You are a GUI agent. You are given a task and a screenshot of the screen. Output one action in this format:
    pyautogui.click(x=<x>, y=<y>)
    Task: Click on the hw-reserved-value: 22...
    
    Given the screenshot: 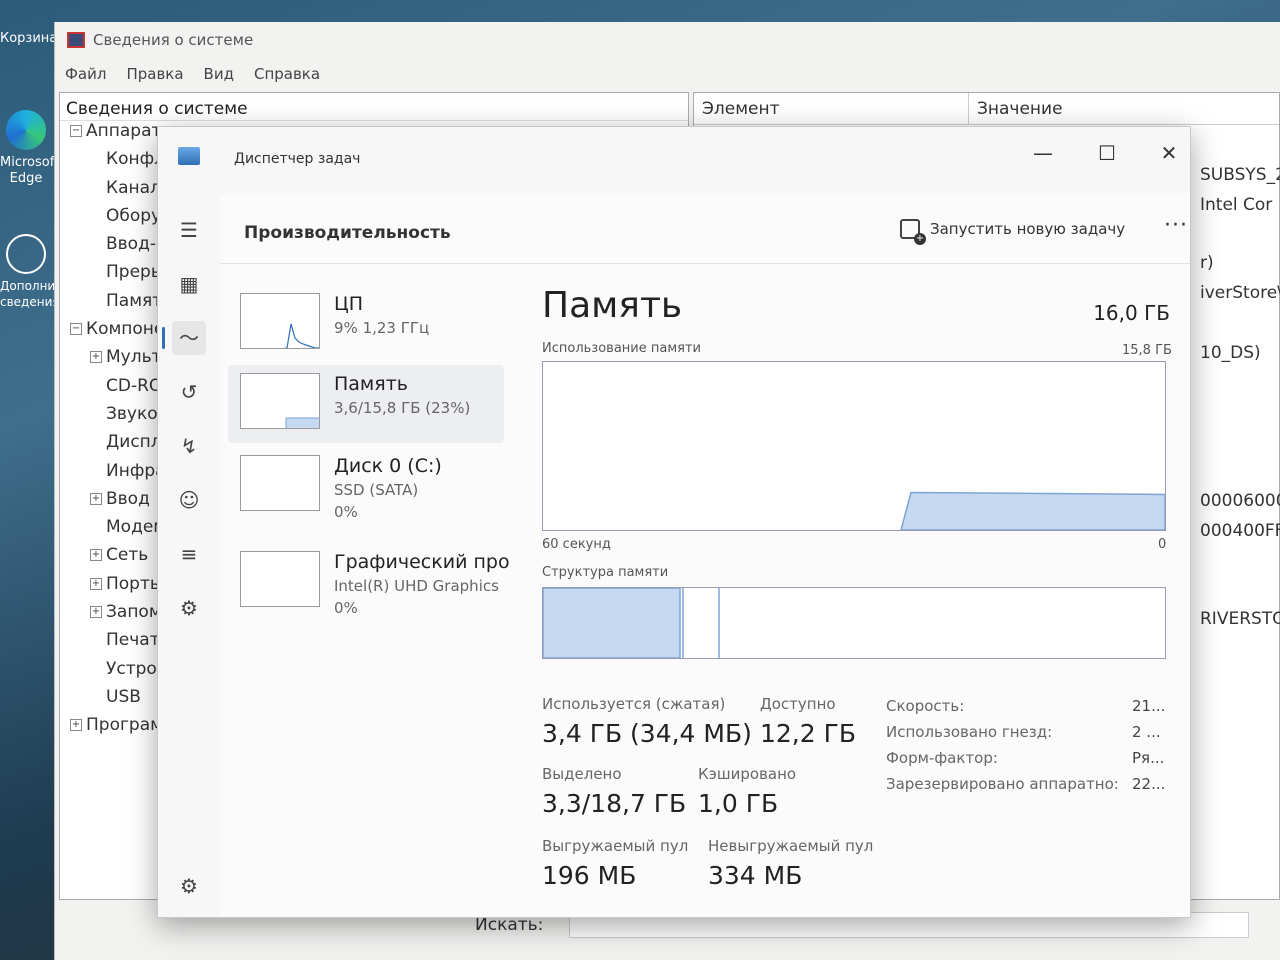 What is the action you would take?
    pyautogui.click(x=1149, y=784)
    